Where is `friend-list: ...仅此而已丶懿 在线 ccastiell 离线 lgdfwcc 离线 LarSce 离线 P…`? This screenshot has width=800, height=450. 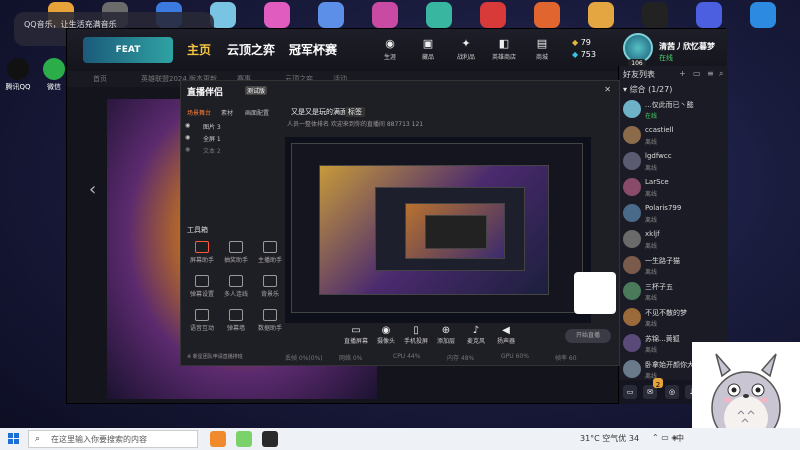 friend-list: ...仅此而已丶懿 在线 ccastiell 离线 lgdfwcc 离线 LarSce 离线 P… is located at coordinates (673, 240).